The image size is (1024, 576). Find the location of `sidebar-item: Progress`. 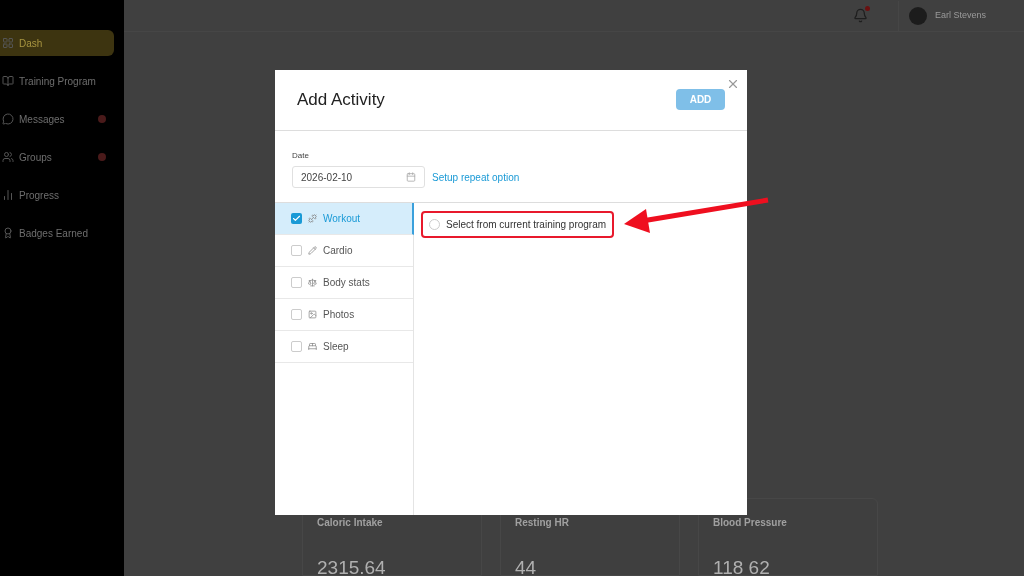

sidebar-item: Progress is located at coordinates (57, 195).